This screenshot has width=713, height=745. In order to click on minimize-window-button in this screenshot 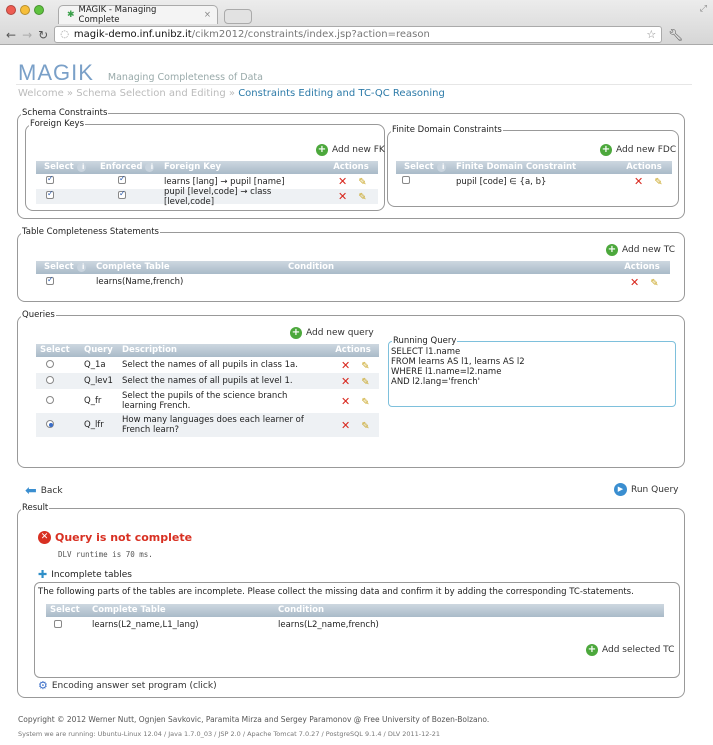, I will do `click(25, 10)`.